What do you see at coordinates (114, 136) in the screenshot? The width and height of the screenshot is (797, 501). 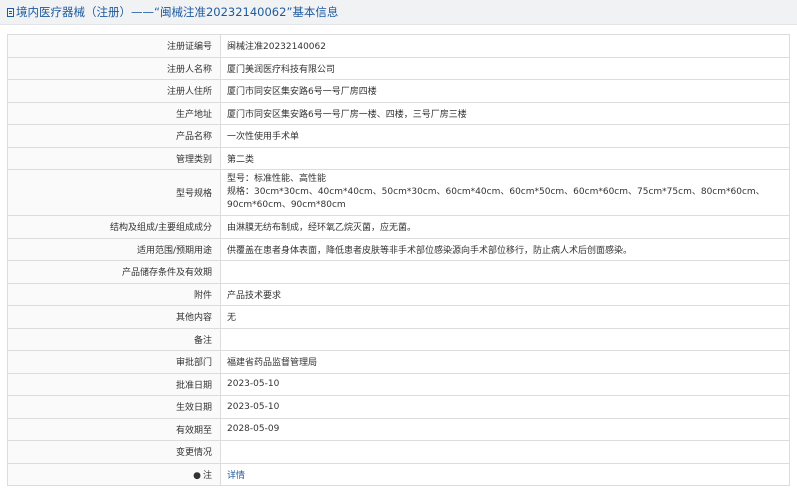 I see `field-label: 产品名称` at bounding box center [114, 136].